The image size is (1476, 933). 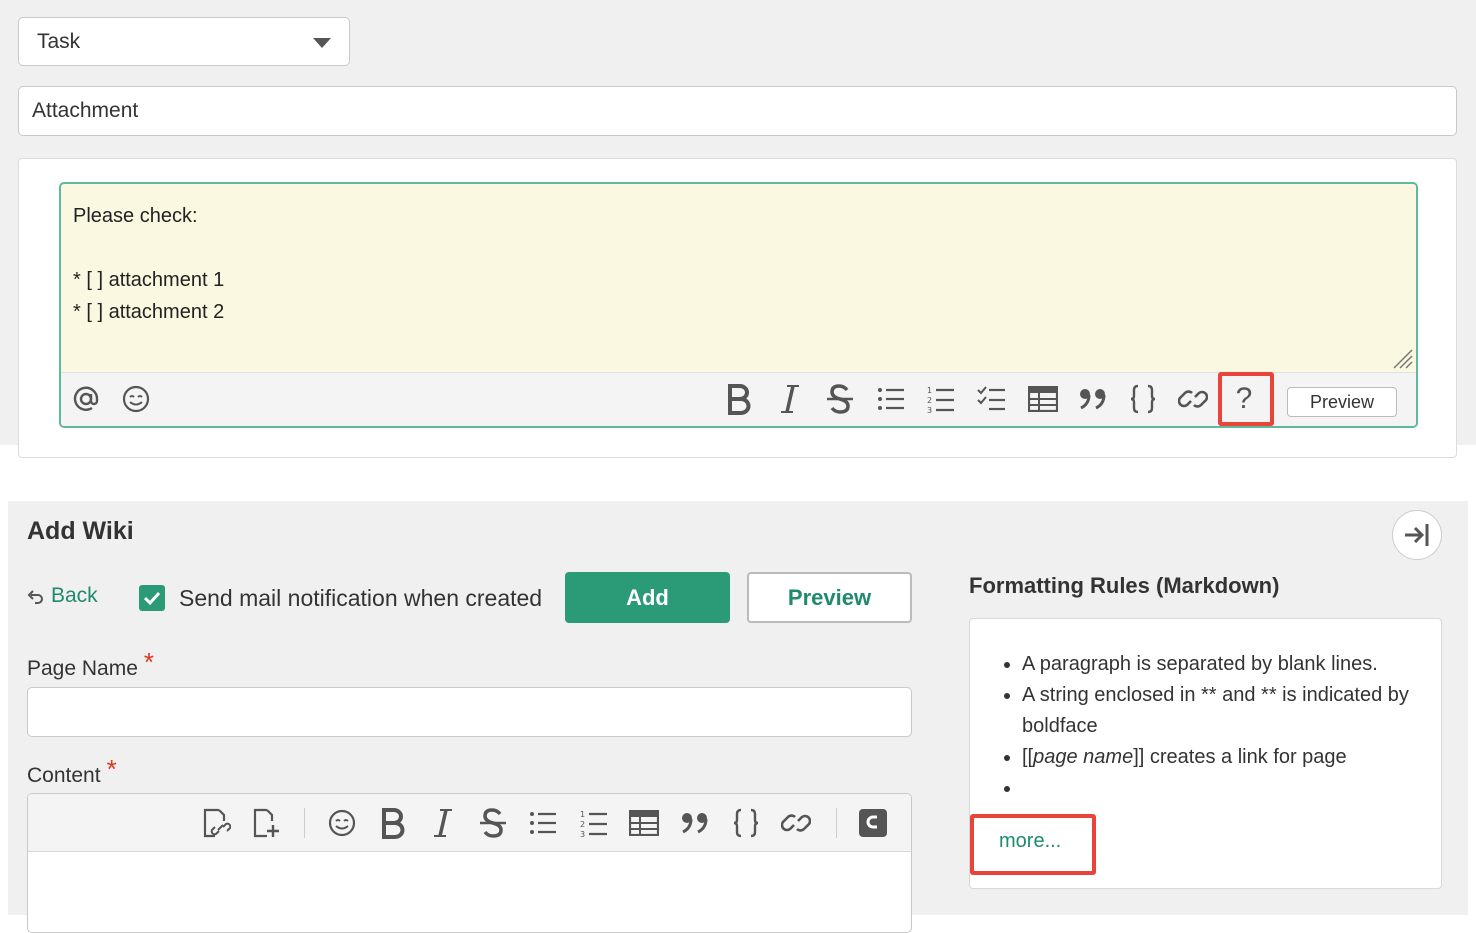 What do you see at coordinates (148, 248) in the screenshot?
I see `description-line` at bounding box center [148, 248].